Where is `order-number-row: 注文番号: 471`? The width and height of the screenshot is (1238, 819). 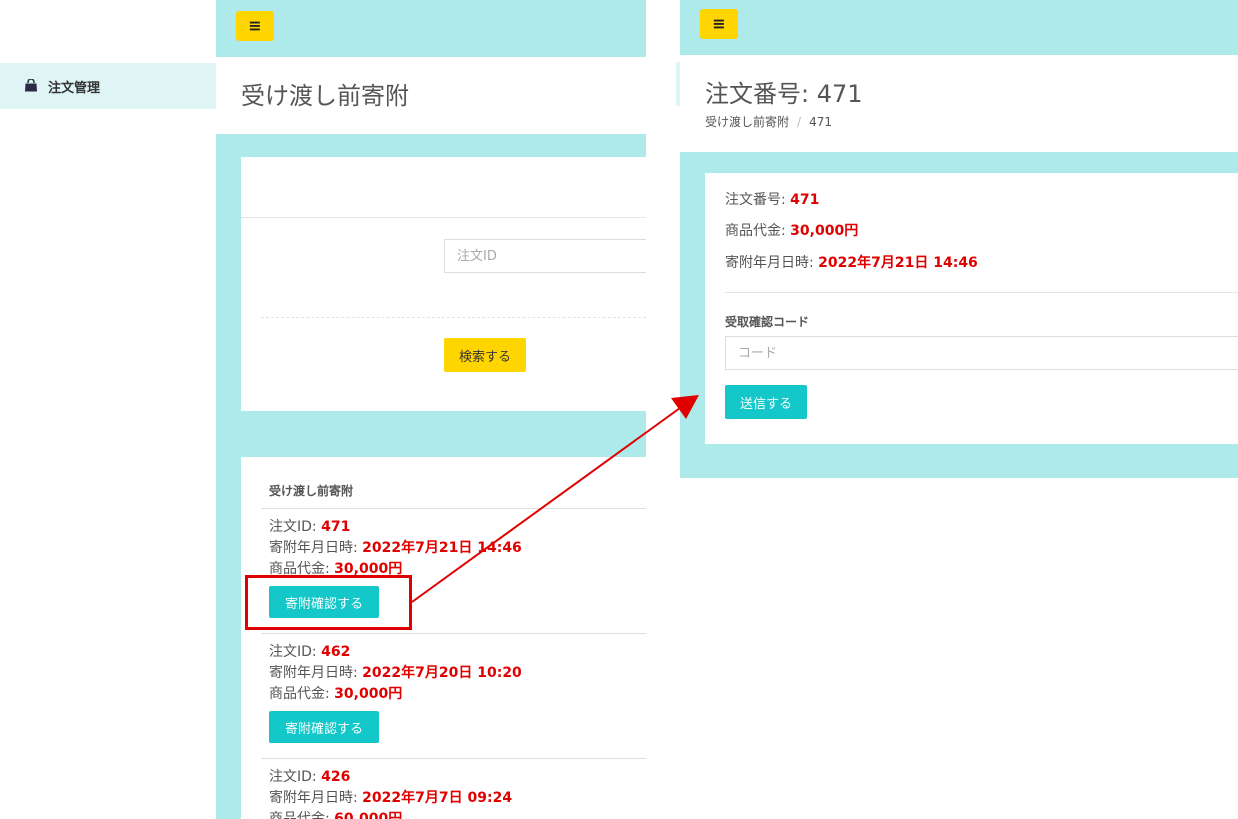 order-number-row: 注文番号: 471 is located at coordinates (772, 199).